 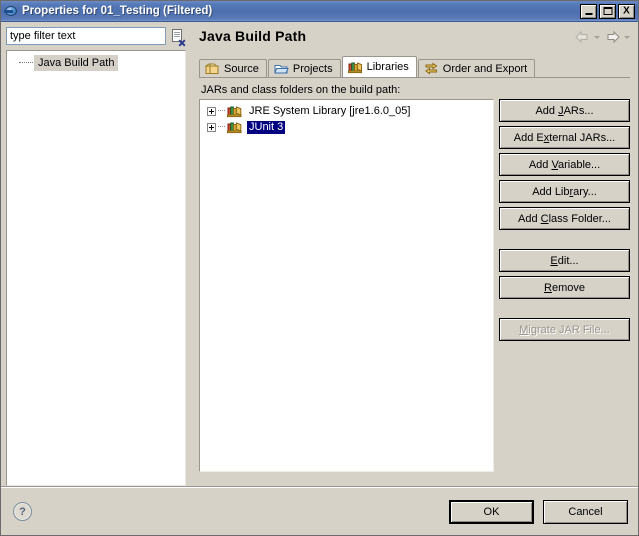 I want to click on cancel-button: Cancel, so click(x=585, y=511).